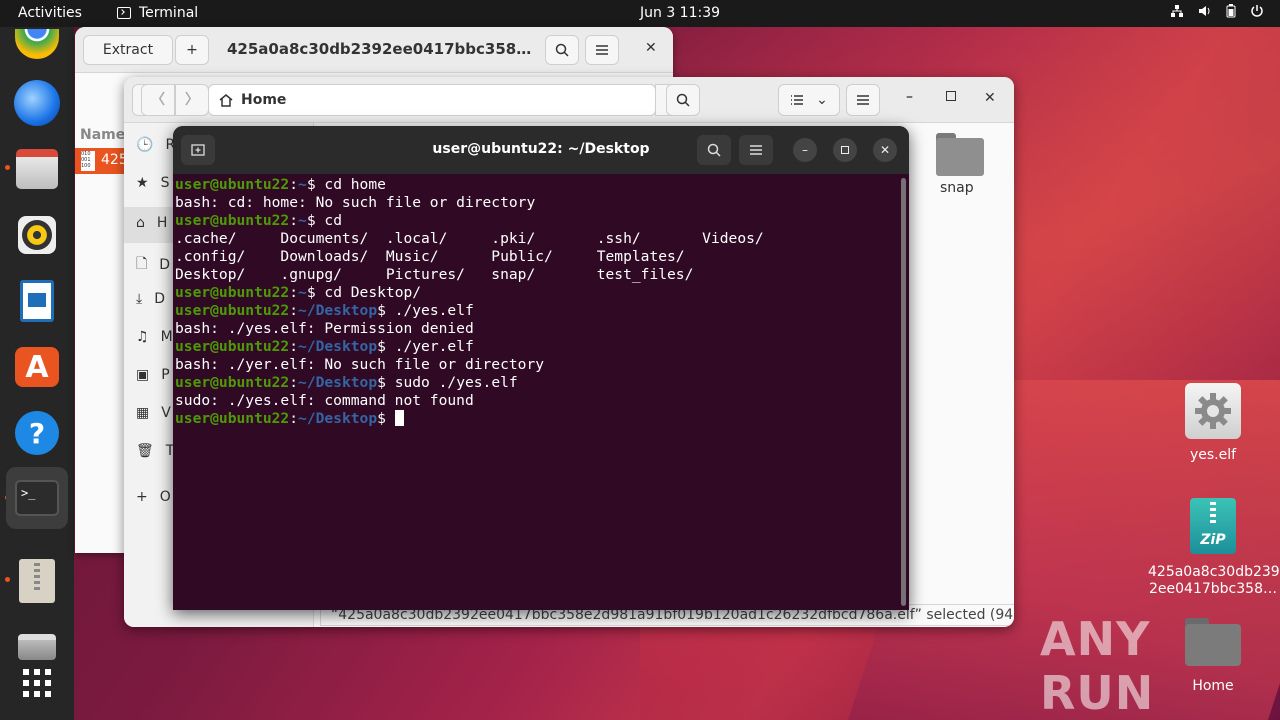 The width and height of the screenshot is (1280, 720). I want to click on home-icon, so click(226, 100).